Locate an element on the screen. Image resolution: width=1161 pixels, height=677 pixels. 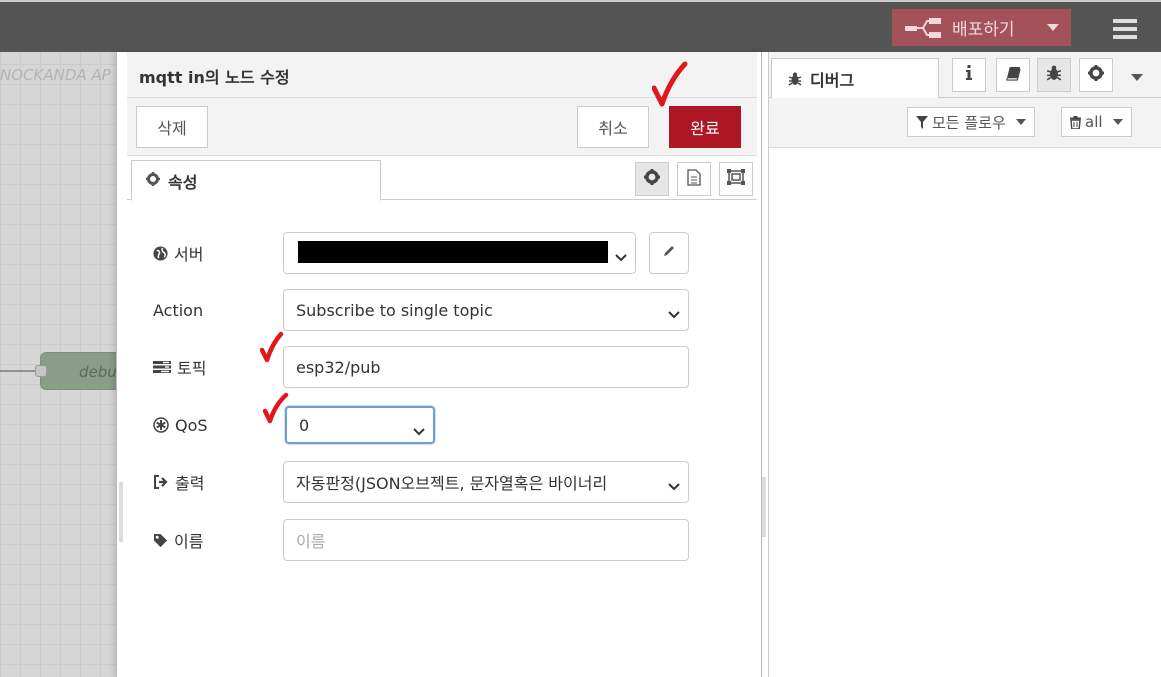
server-label: 서버 is located at coordinates (189, 254).